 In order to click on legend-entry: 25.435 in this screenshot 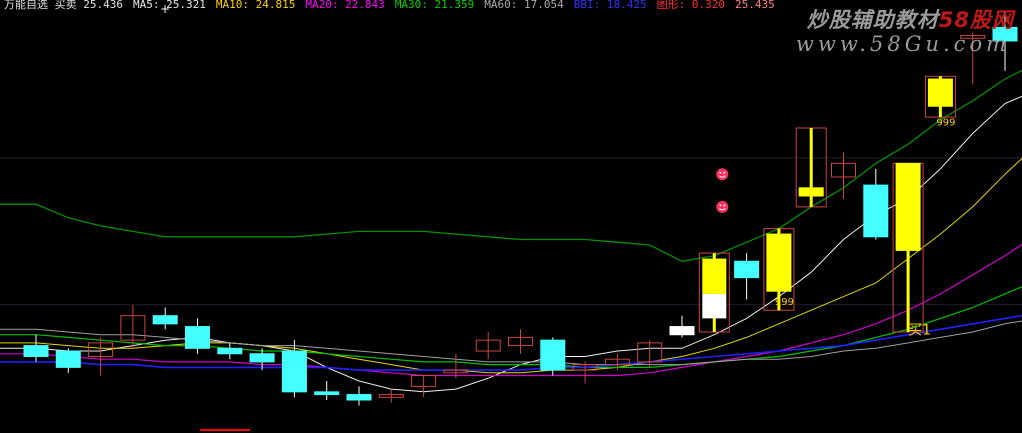, I will do `click(755, 5)`.